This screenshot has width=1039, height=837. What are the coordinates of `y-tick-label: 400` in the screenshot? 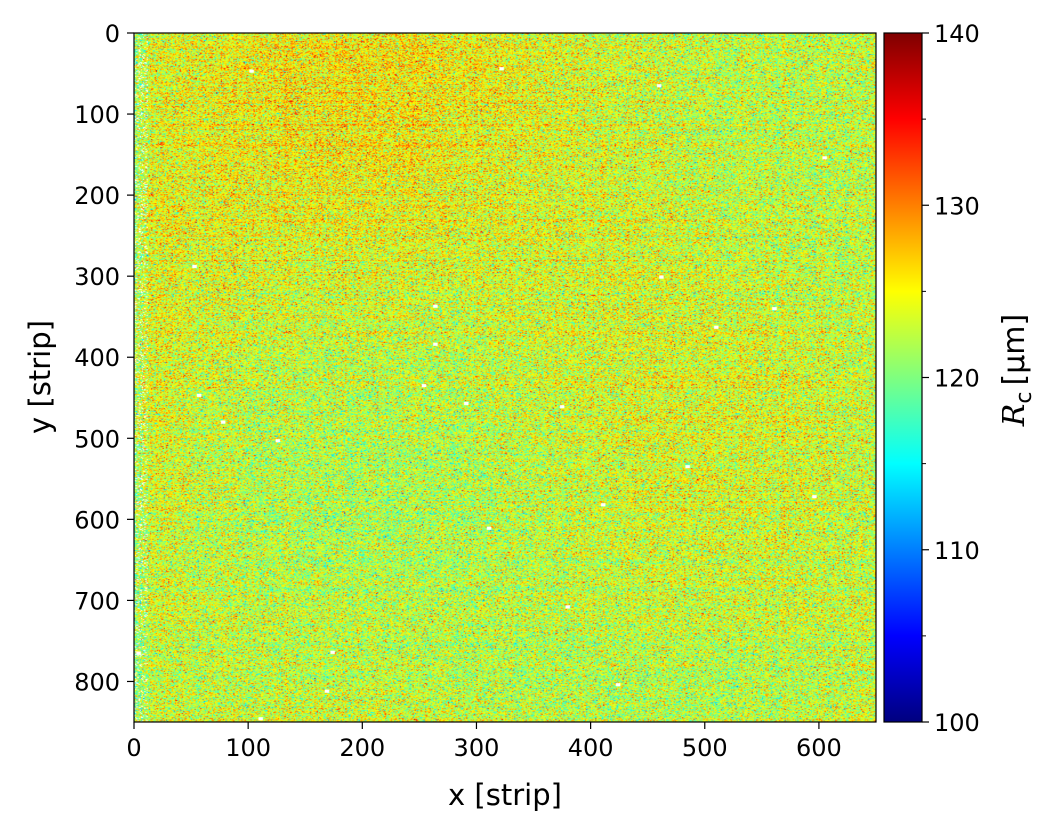 It's located at (97, 358).